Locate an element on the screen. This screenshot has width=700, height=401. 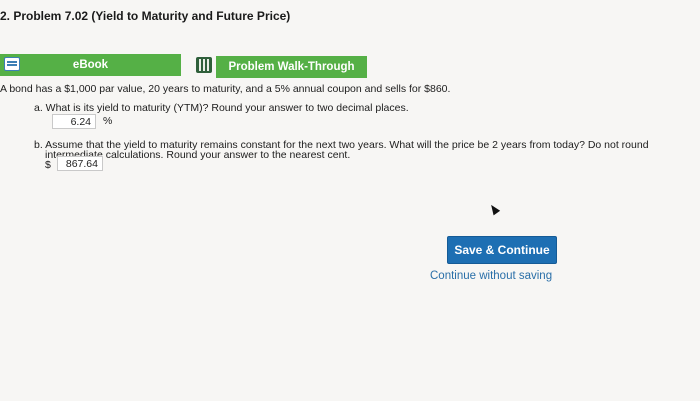
continue-without-saving-link: Continue without saving is located at coordinates (491, 276).